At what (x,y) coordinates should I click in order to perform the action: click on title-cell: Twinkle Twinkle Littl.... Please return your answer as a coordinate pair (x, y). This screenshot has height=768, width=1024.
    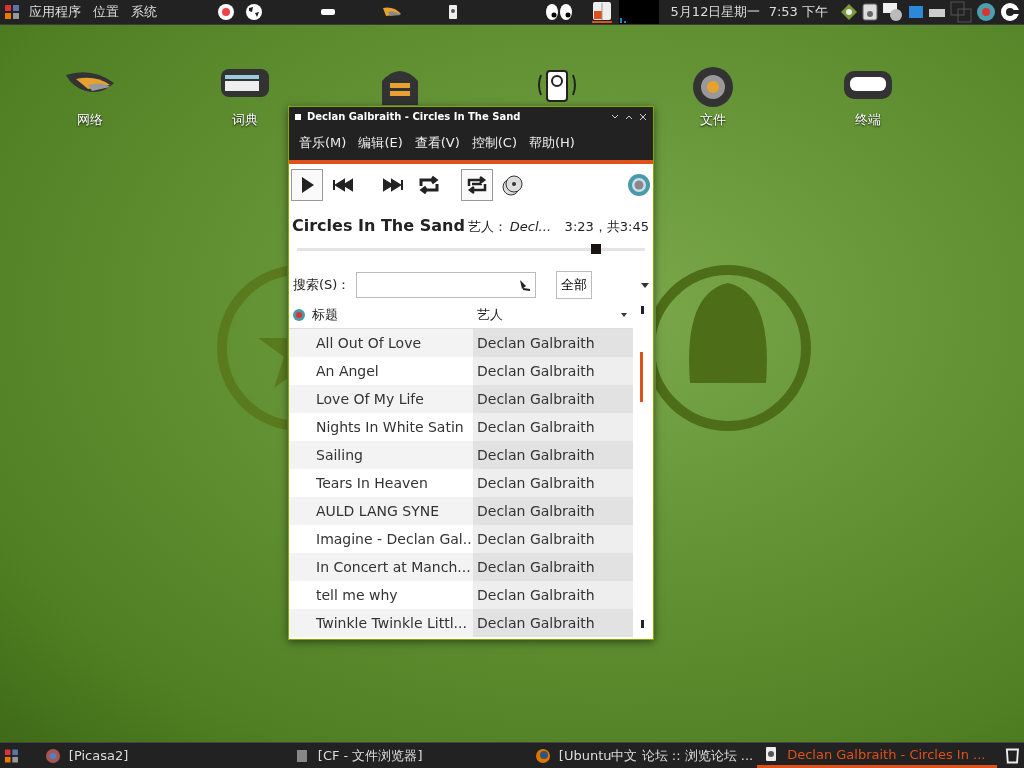
    Looking at the image, I should click on (381, 623).